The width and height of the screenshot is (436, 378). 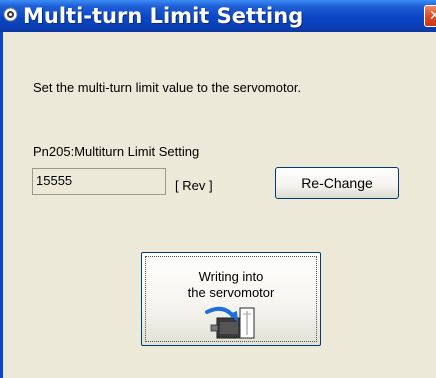 What do you see at coordinates (230, 322) in the screenshot?
I see `servomotor-icon` at bounding box center [230, 322].